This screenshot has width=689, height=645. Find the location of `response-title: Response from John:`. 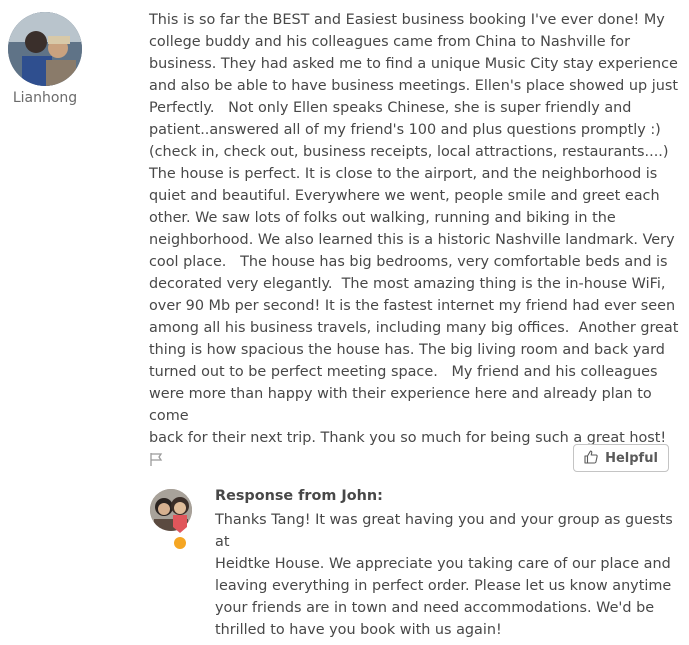

response-title: Response from John: is located at coordinates (299, 496).